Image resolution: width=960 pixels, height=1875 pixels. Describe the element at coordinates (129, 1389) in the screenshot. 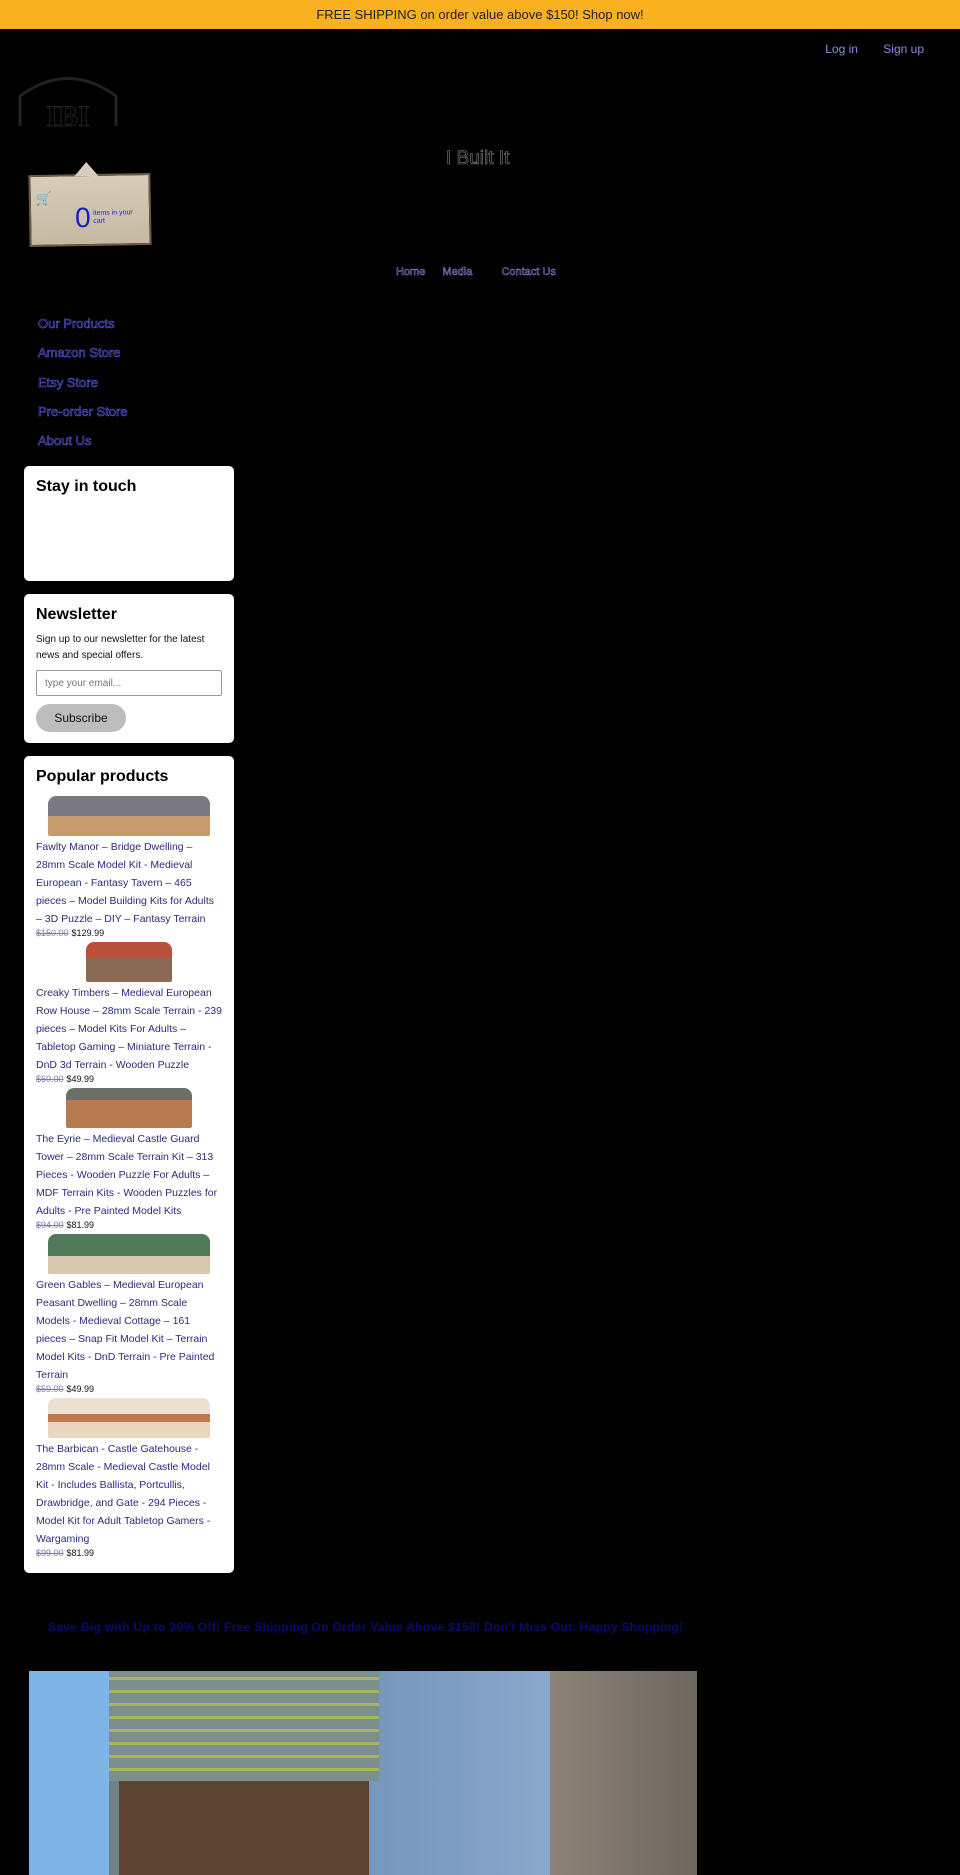

I see `product-price: $59.00 $49.99` at that location.